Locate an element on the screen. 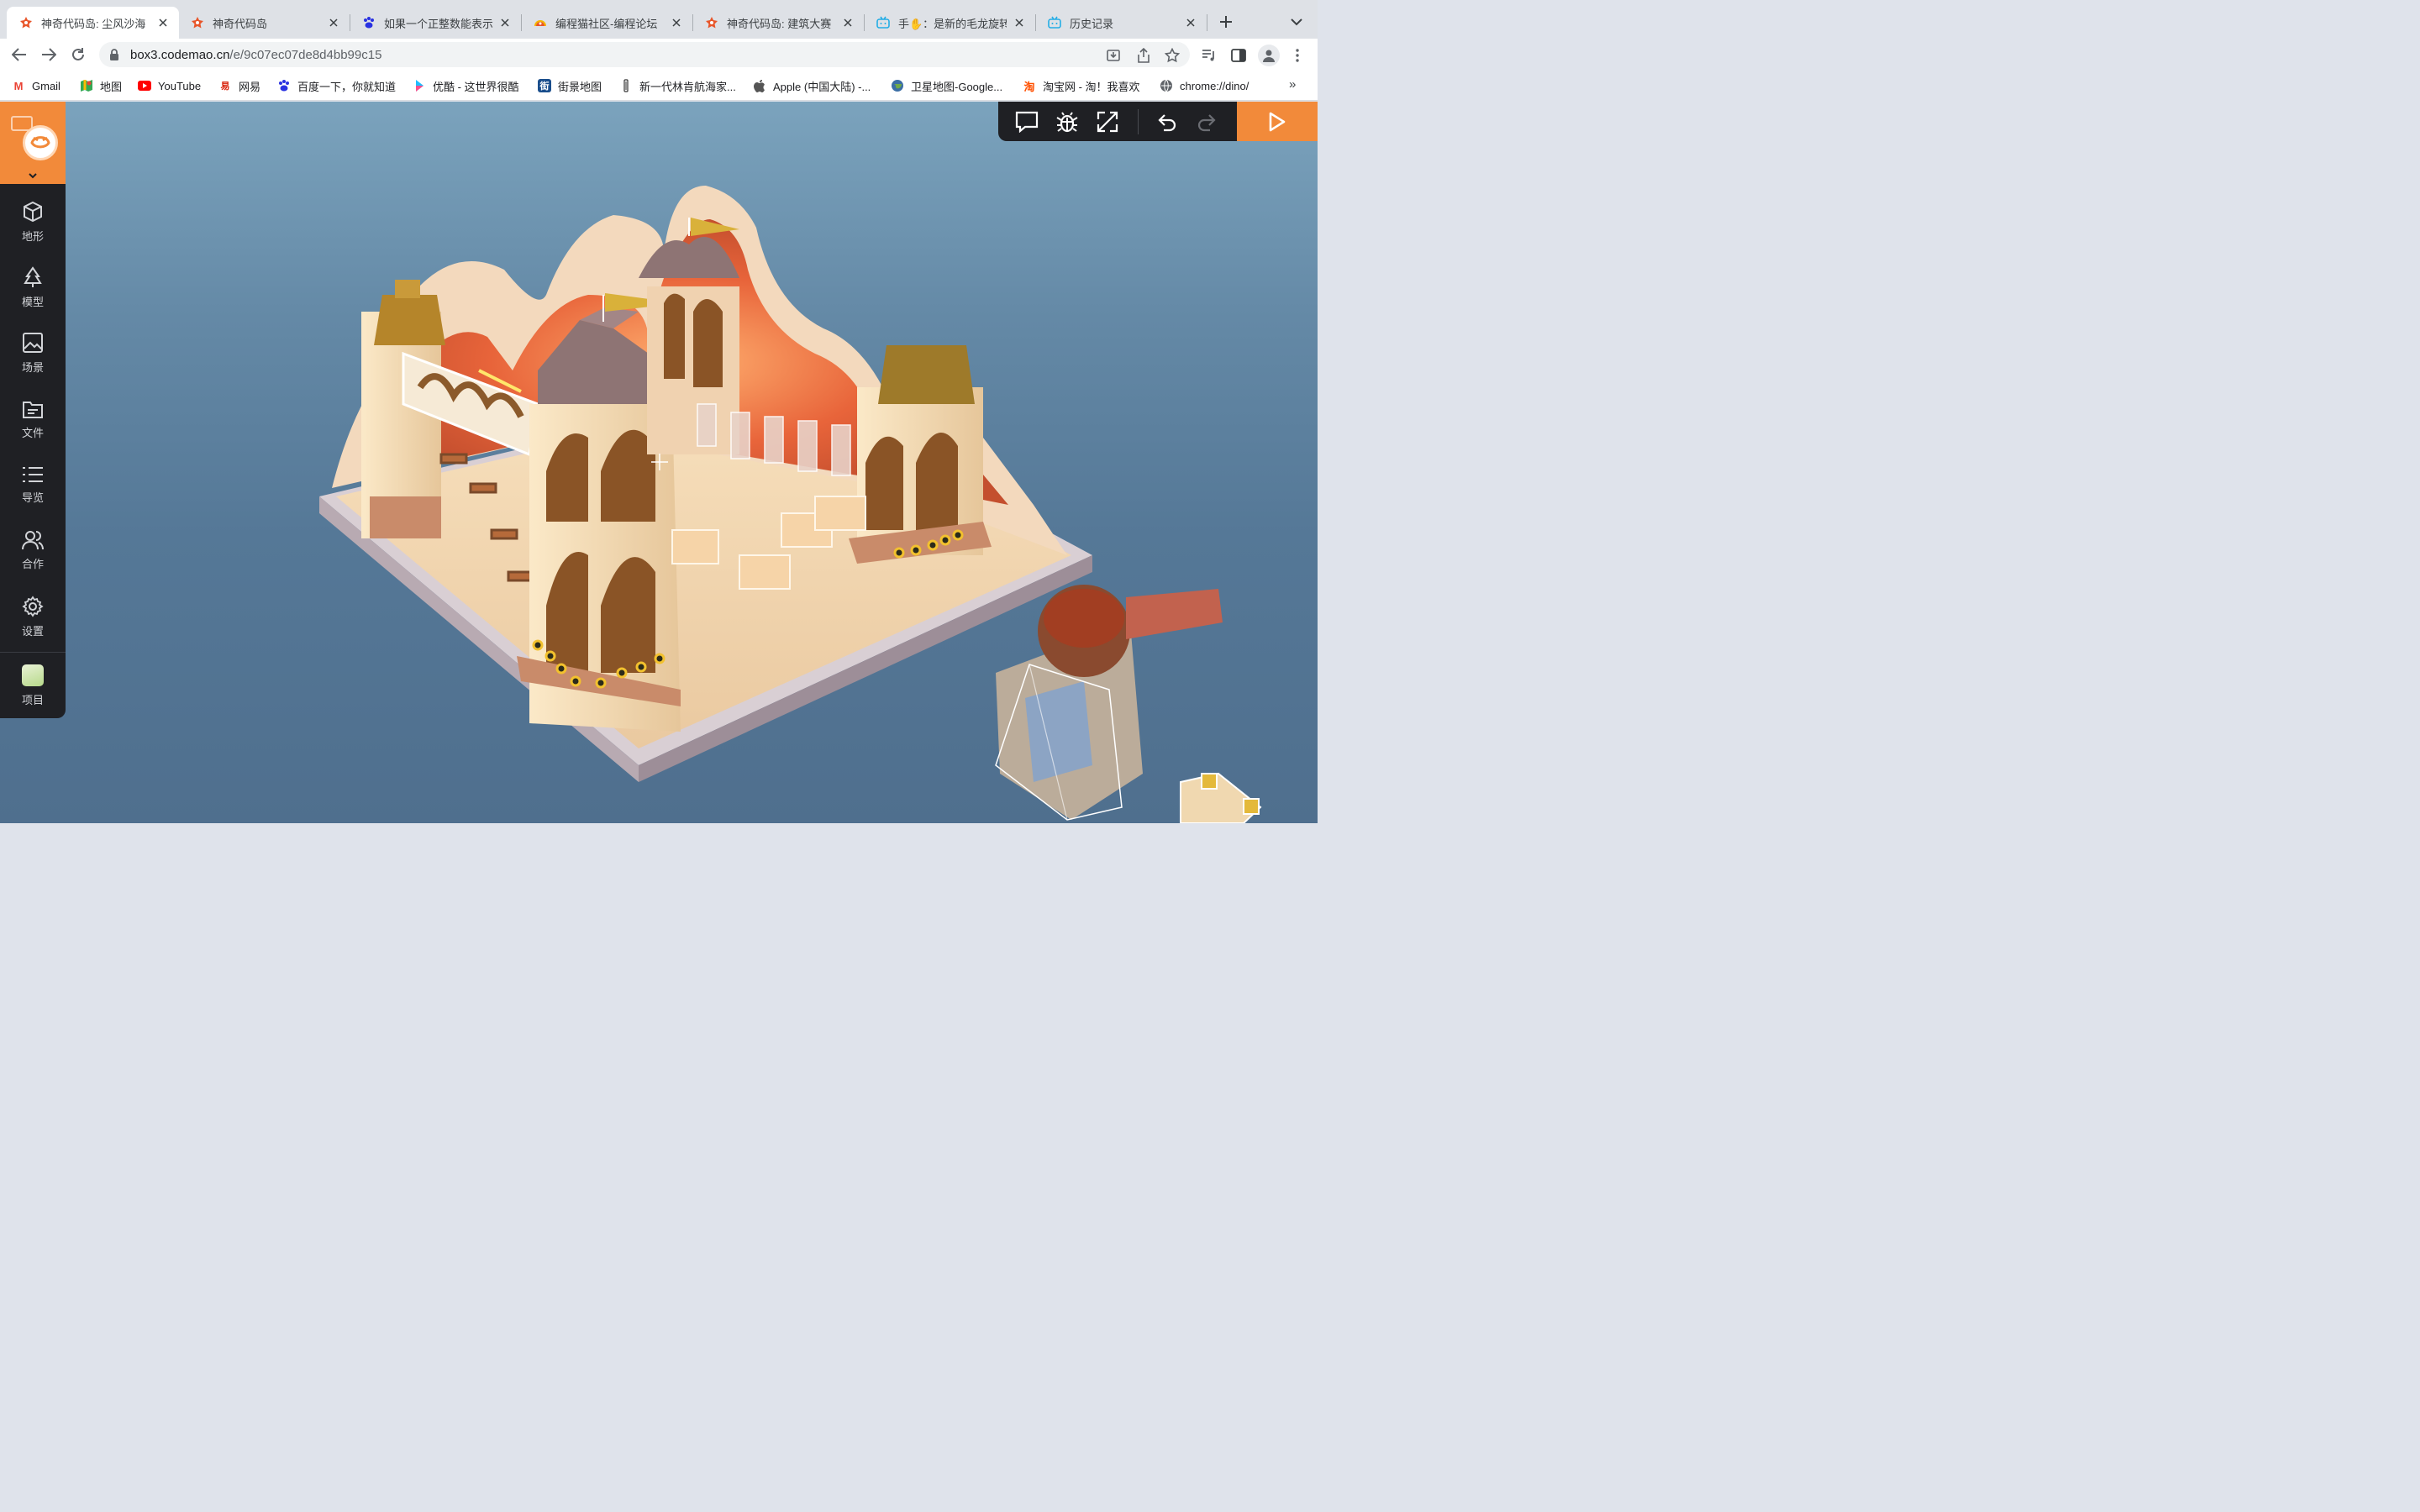 The height and width of the screenshot is (1512, 2420). bookmark-youku: 优酷 - 这世界很酷 is located at coordinates (466, 85).